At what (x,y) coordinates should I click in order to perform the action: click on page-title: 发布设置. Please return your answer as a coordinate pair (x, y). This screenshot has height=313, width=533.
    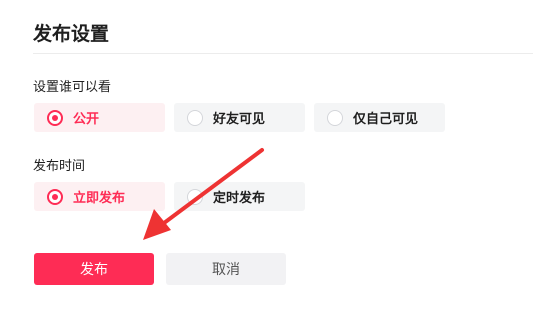
    Looking at the image, I should click on (71, 34).